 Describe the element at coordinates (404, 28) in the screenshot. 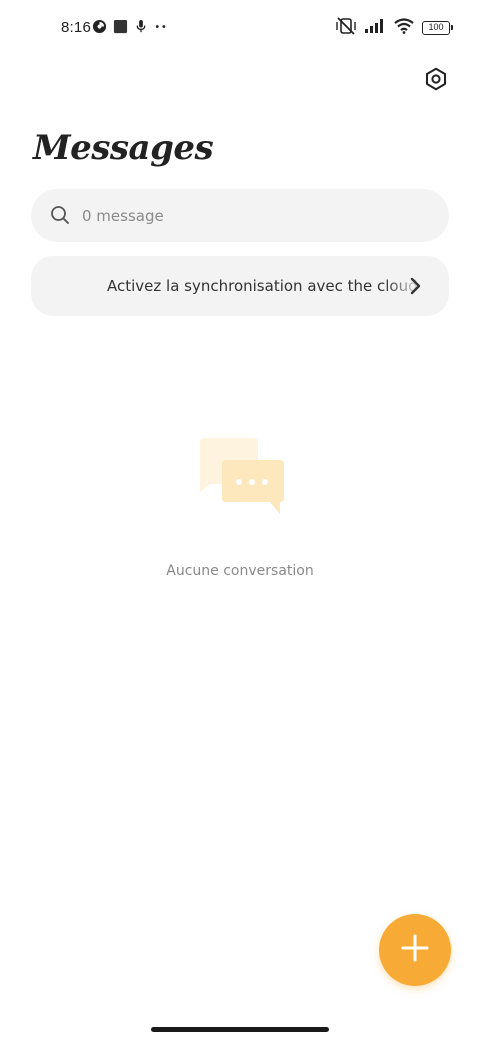

I see `wifi-icon` at that location.